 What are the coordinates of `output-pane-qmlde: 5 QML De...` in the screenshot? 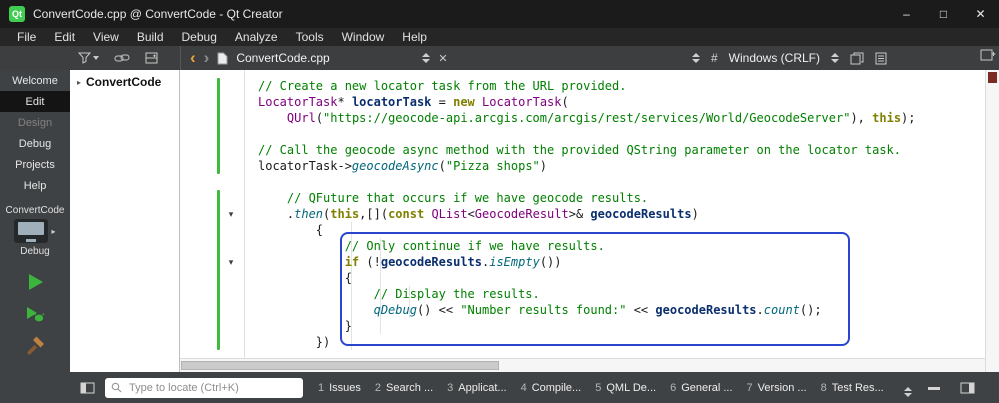 It's located at (625, 388).